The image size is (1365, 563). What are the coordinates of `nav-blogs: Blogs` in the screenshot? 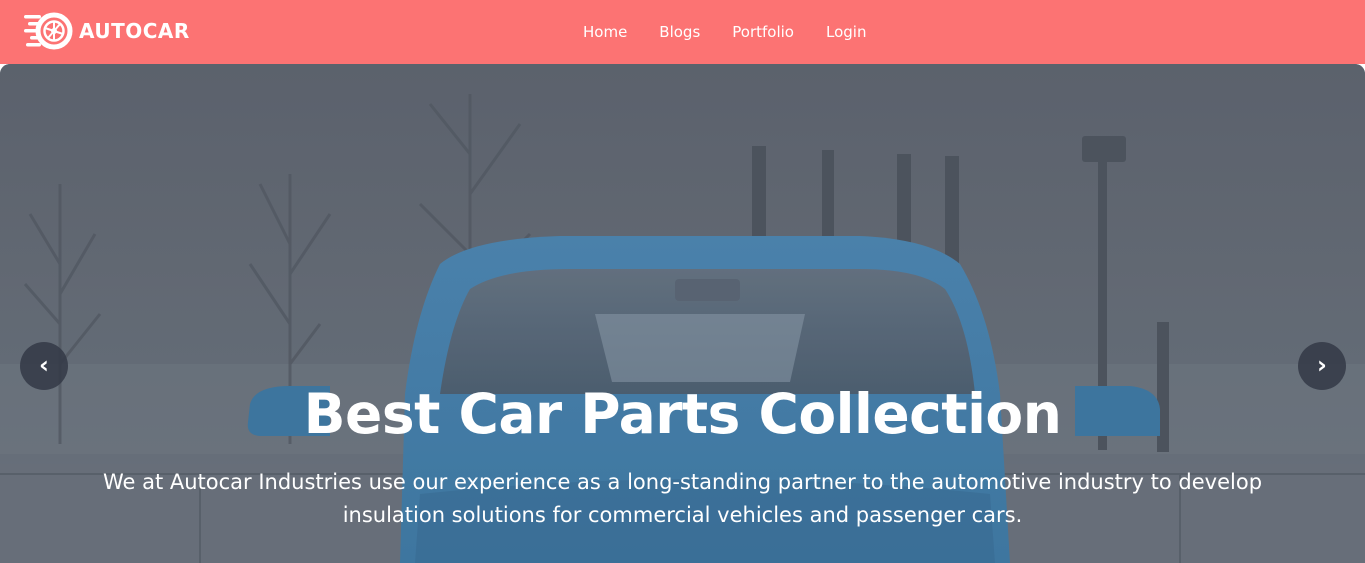 It's located at (679, 32).